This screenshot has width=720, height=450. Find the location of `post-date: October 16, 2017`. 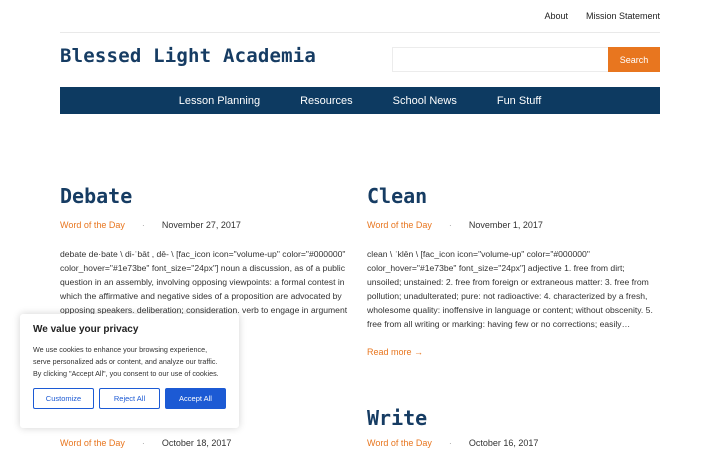

post-date: October 16, 2017 is located at coordinates (503, 443).